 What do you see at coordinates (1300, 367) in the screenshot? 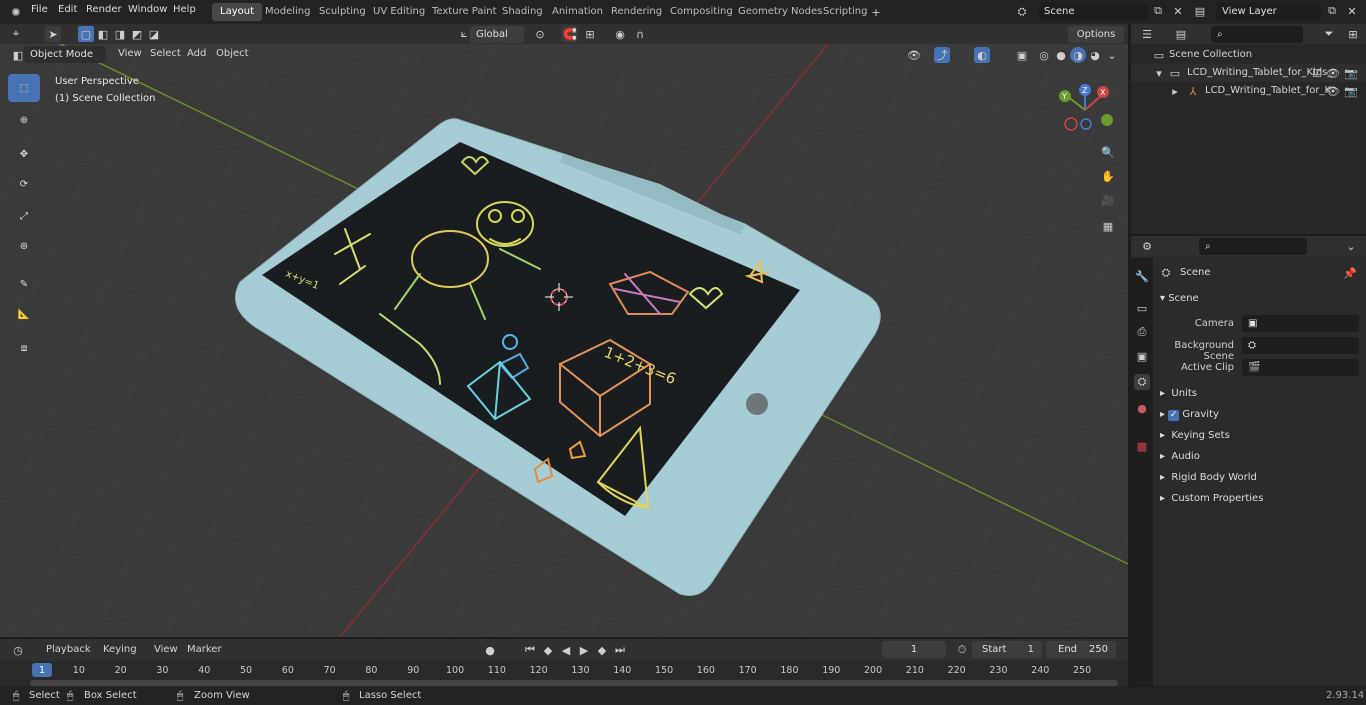
I see `active-clip-field: 🎬` at bounding box center [1300, 367].